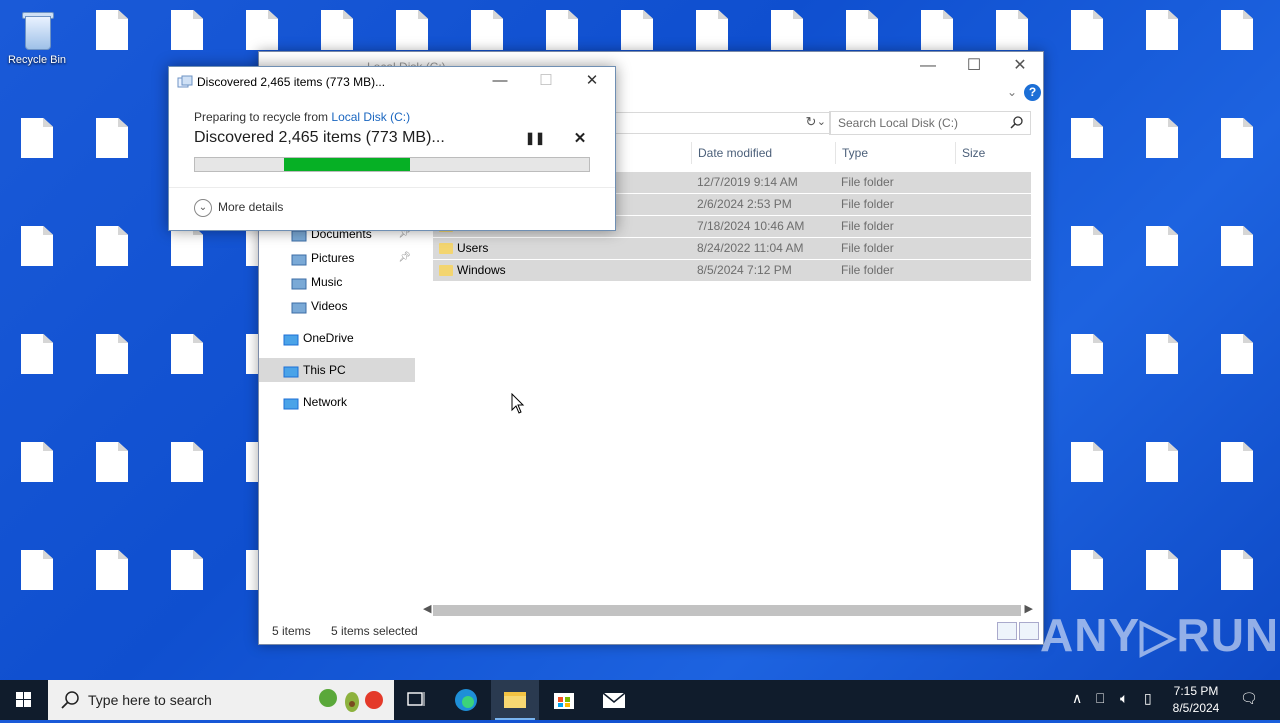  What do you see at coordinates (466, 700) in the screenshot?
I see `edge-button` at bounding box center [466, 700].